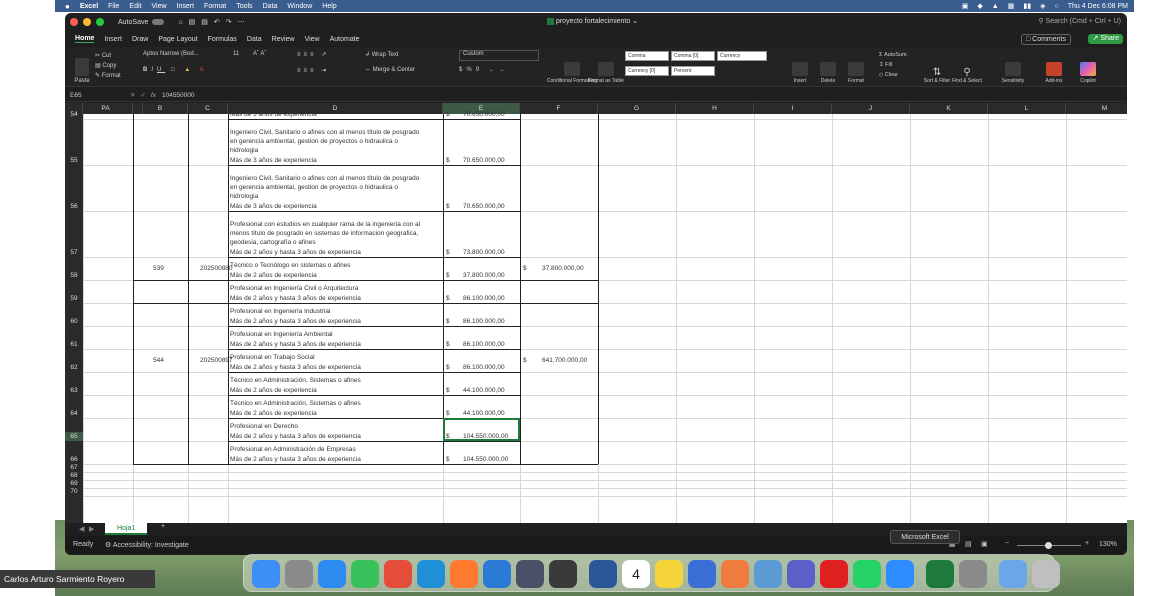 The image size is (1169, 596). Describe the element at coordinates (90, 95) in the screenshot. I see `name-box: E65` at that location.